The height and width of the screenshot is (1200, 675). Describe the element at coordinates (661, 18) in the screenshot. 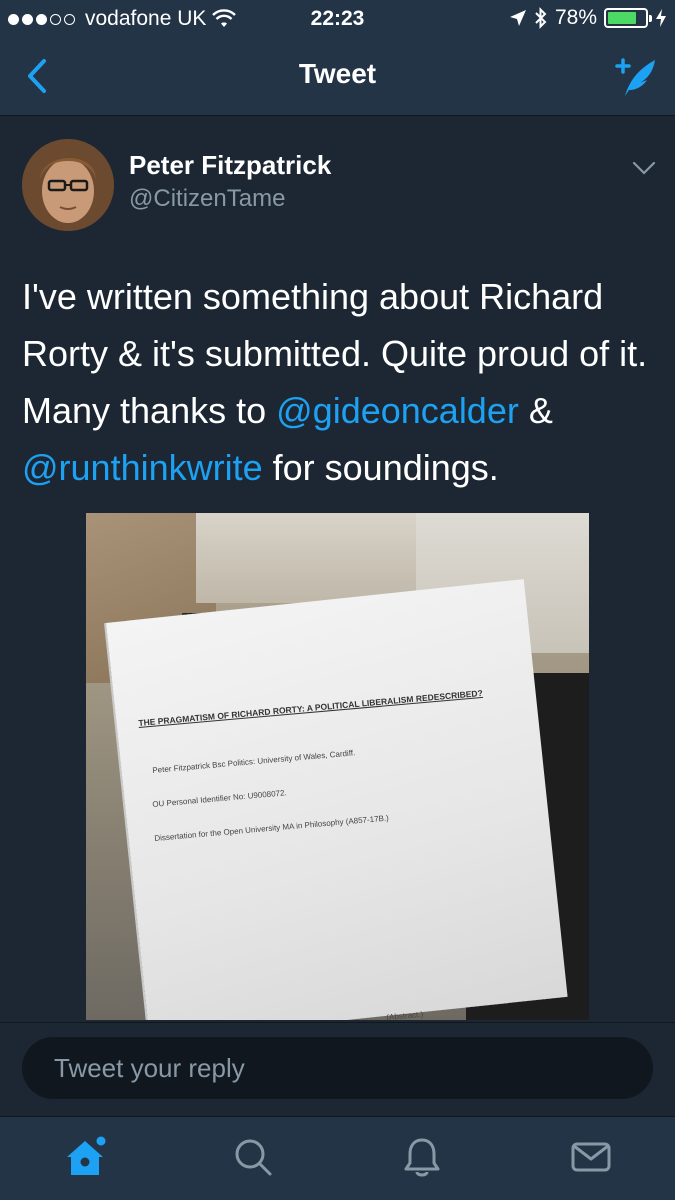

I see `charging-bolt-icon` at that location.